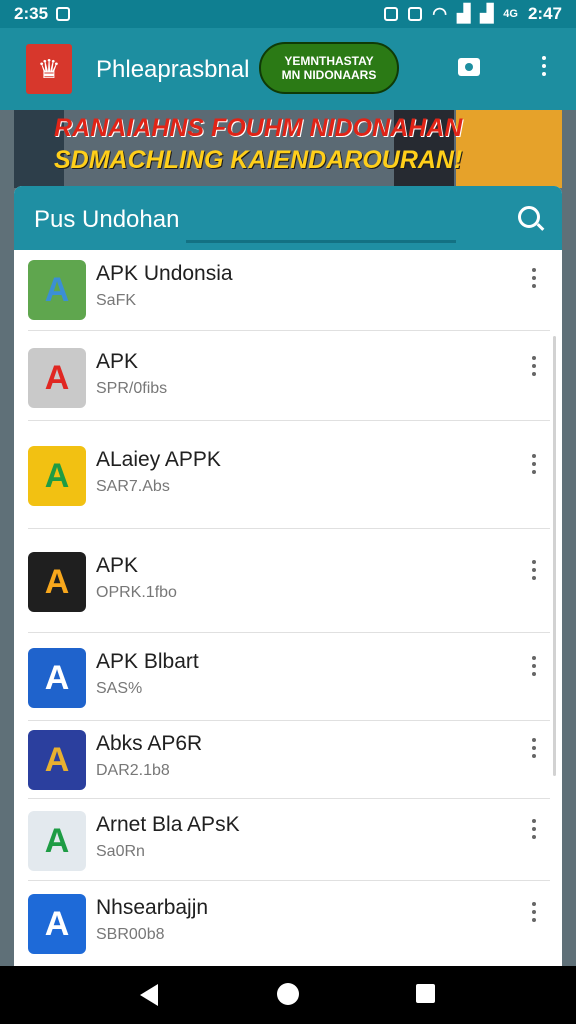  Describe the element at coordinates (288, 678) in the screenshot. I see `list-item: A APK Blbart SAS%` at that location.